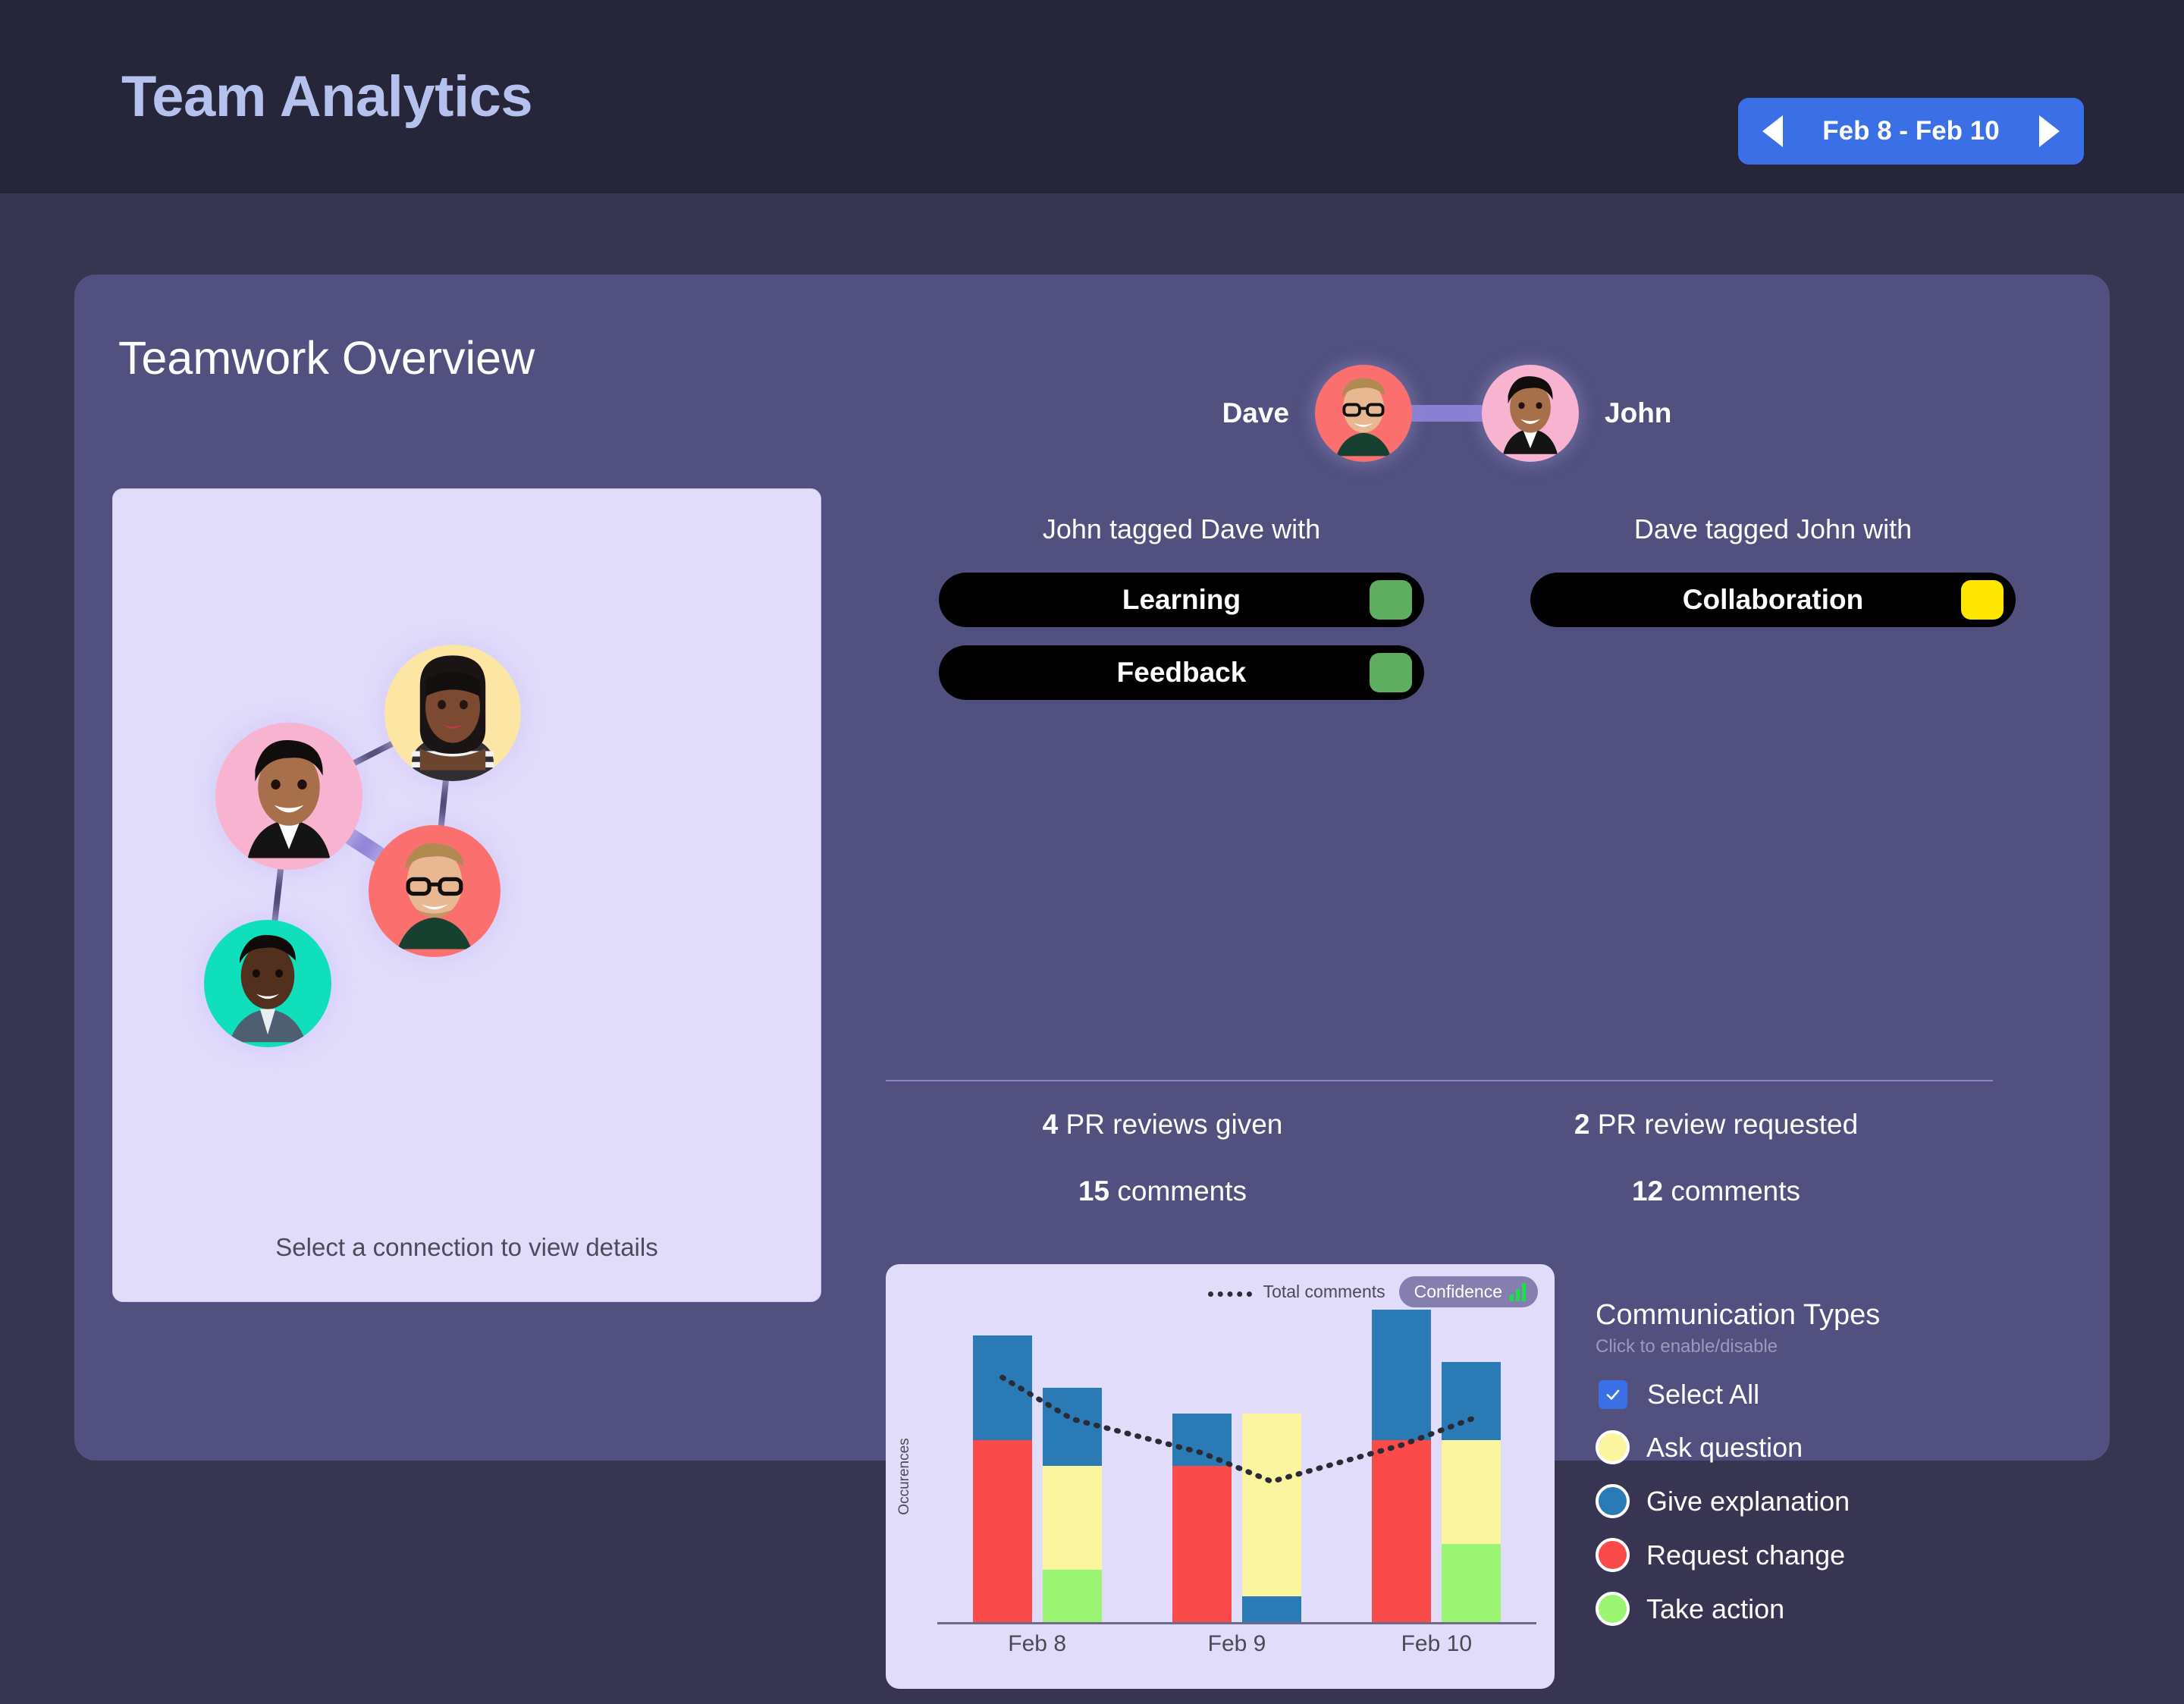 The width and height of the screenshot is (2184, 1704). What do you see at coordinates (1647, 1191) in the screenshot?
I see `stat-value: 12` at bounding box center [1647, 1191].